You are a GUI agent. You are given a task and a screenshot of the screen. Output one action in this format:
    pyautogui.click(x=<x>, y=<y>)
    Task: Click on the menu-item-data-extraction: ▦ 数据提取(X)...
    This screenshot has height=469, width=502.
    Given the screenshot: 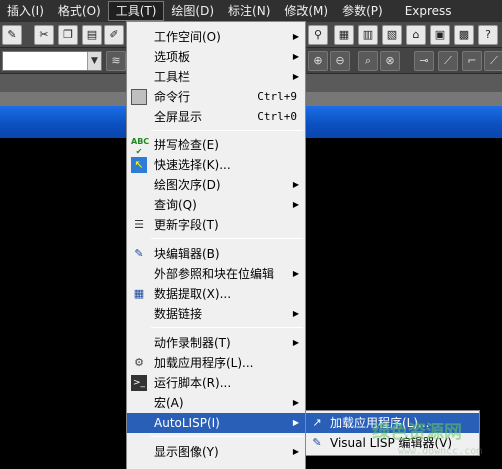 What is the action you would take?
    pyautogui.click(x=216, y=294)
    